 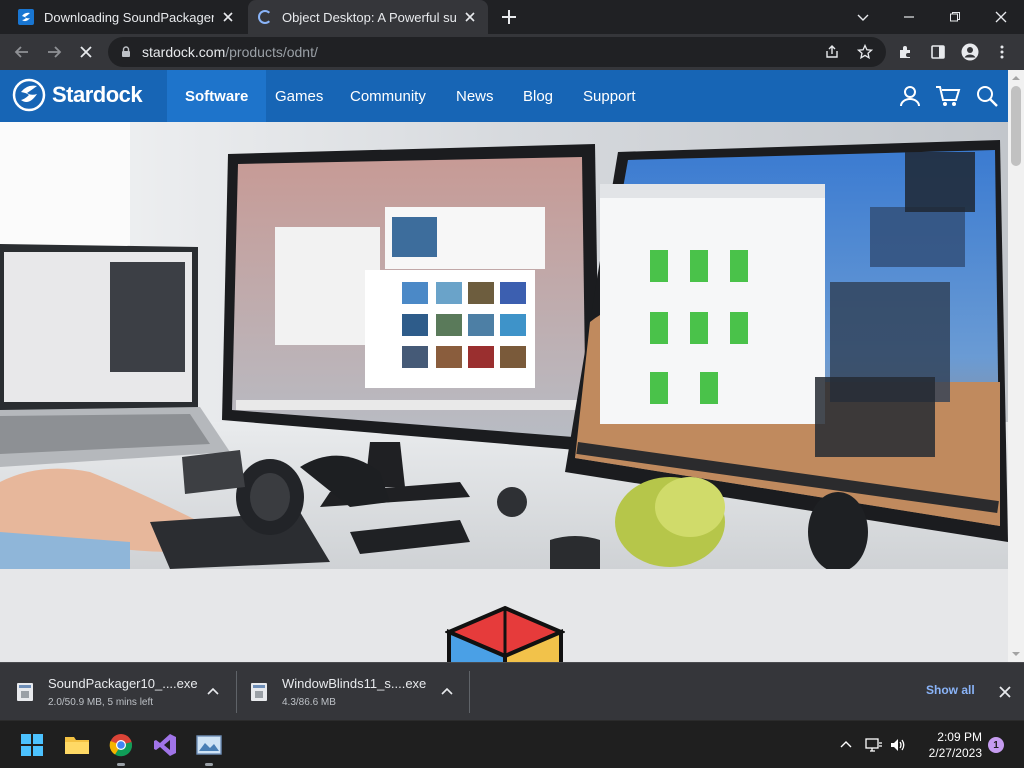 What do you see at coordinates (26, 17) in the screenshot?
I see `stardock-favicon-icon` at bounding box center [26, 17].